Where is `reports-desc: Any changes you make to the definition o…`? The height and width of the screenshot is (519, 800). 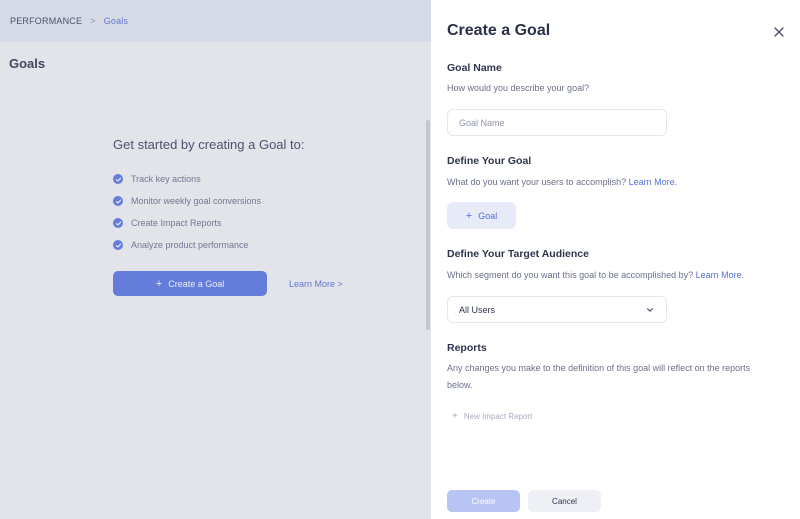
reports-desc: Any changes you make to the definition o… is located at coordinates (599, 376).